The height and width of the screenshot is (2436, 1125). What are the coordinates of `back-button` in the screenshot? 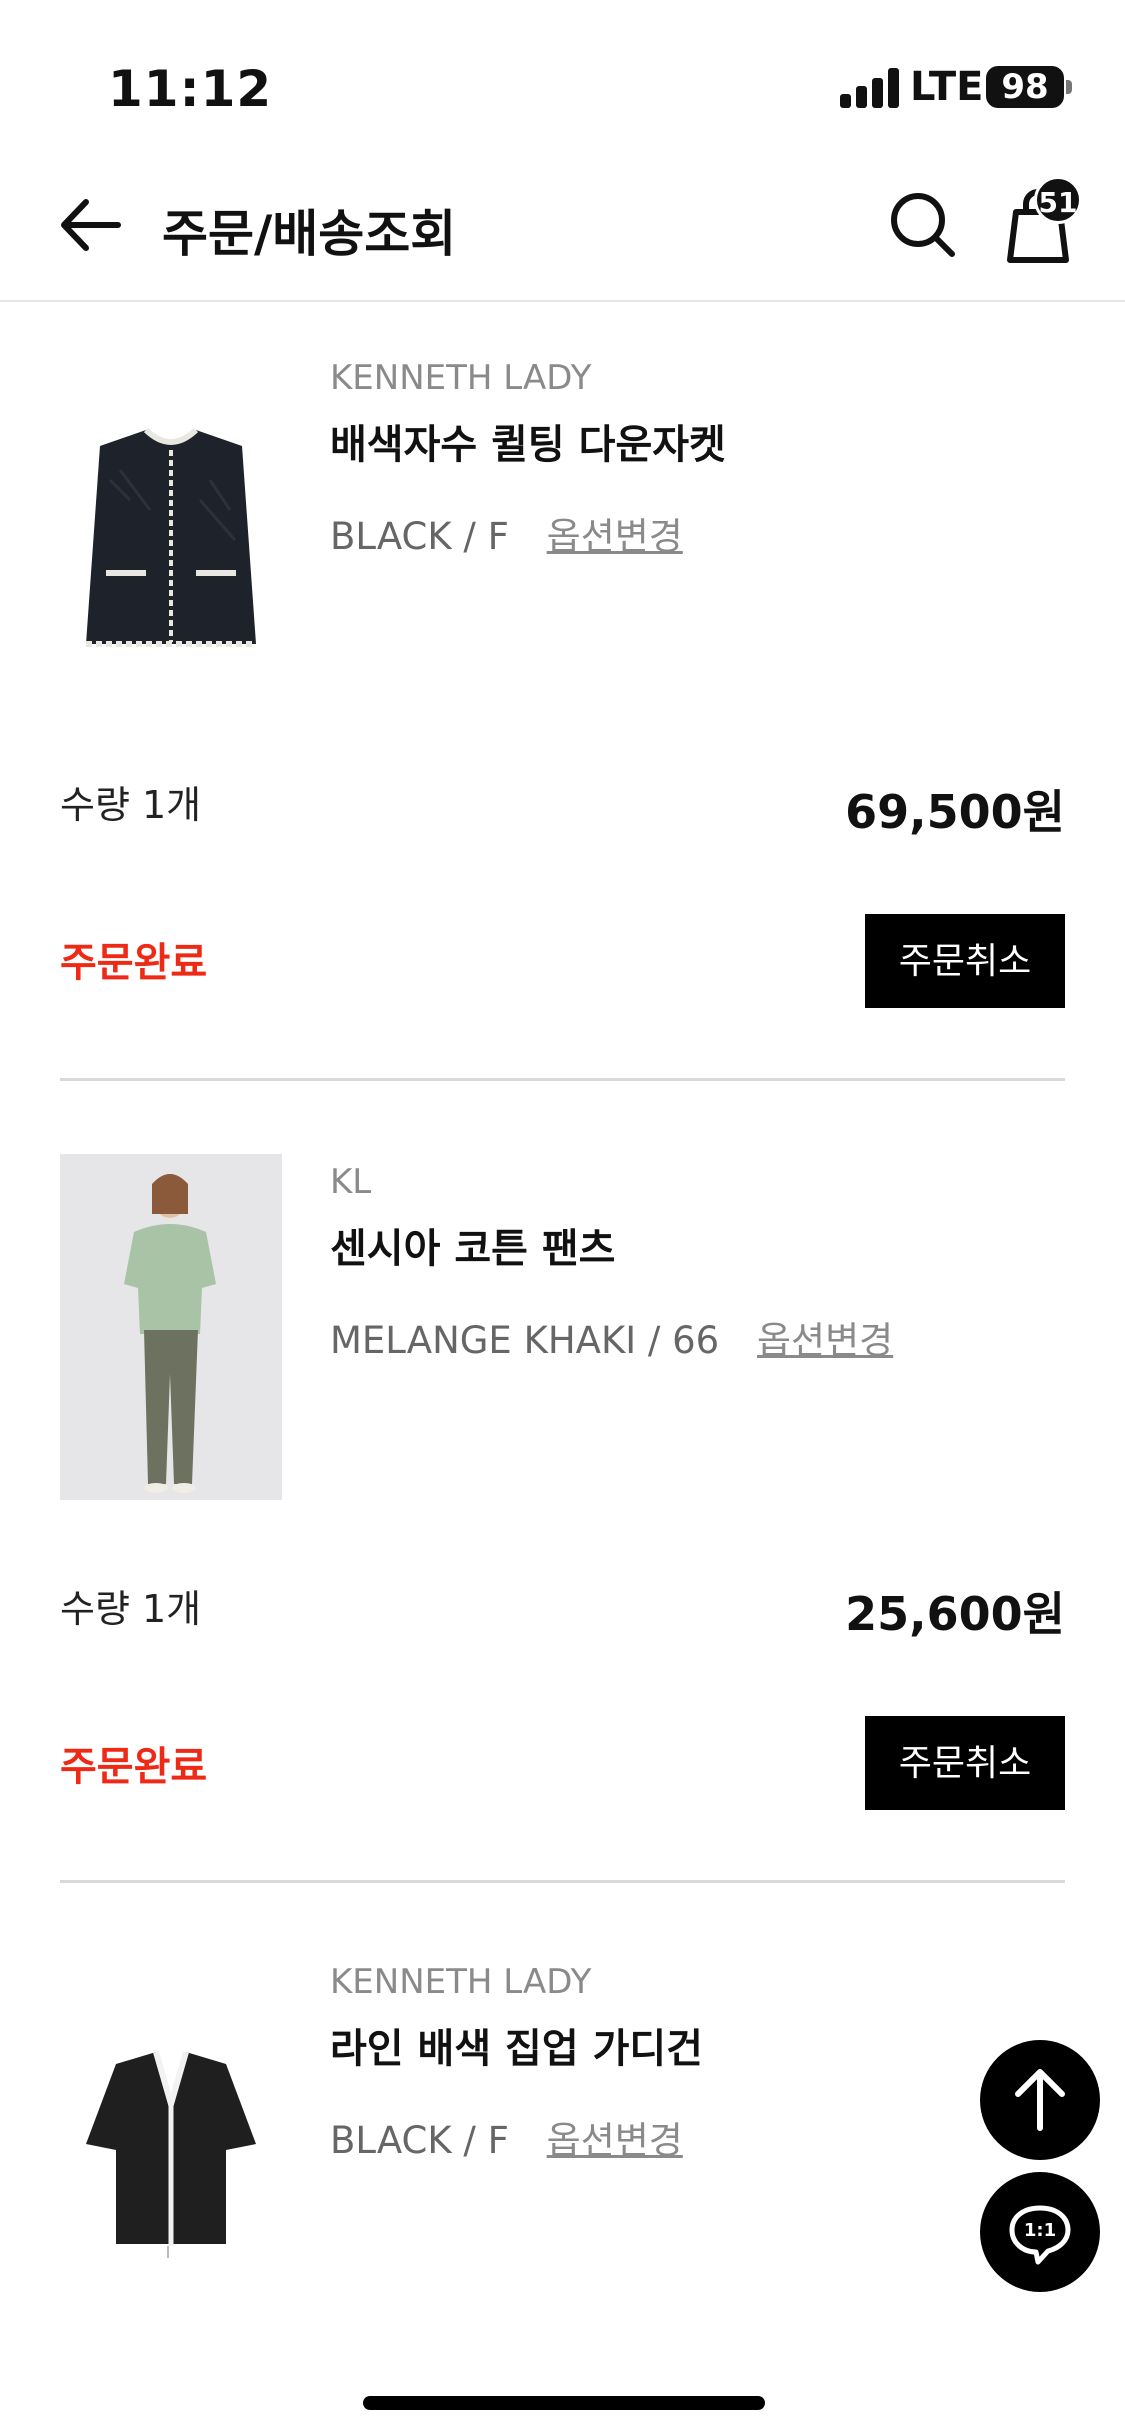 It's located at (91, 225).